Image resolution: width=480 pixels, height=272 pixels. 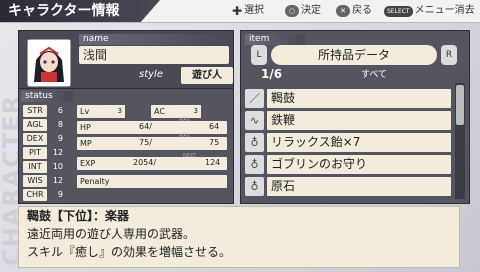 I want to click on stat-row-chr: CHR 9, so click(x=48, y=195).